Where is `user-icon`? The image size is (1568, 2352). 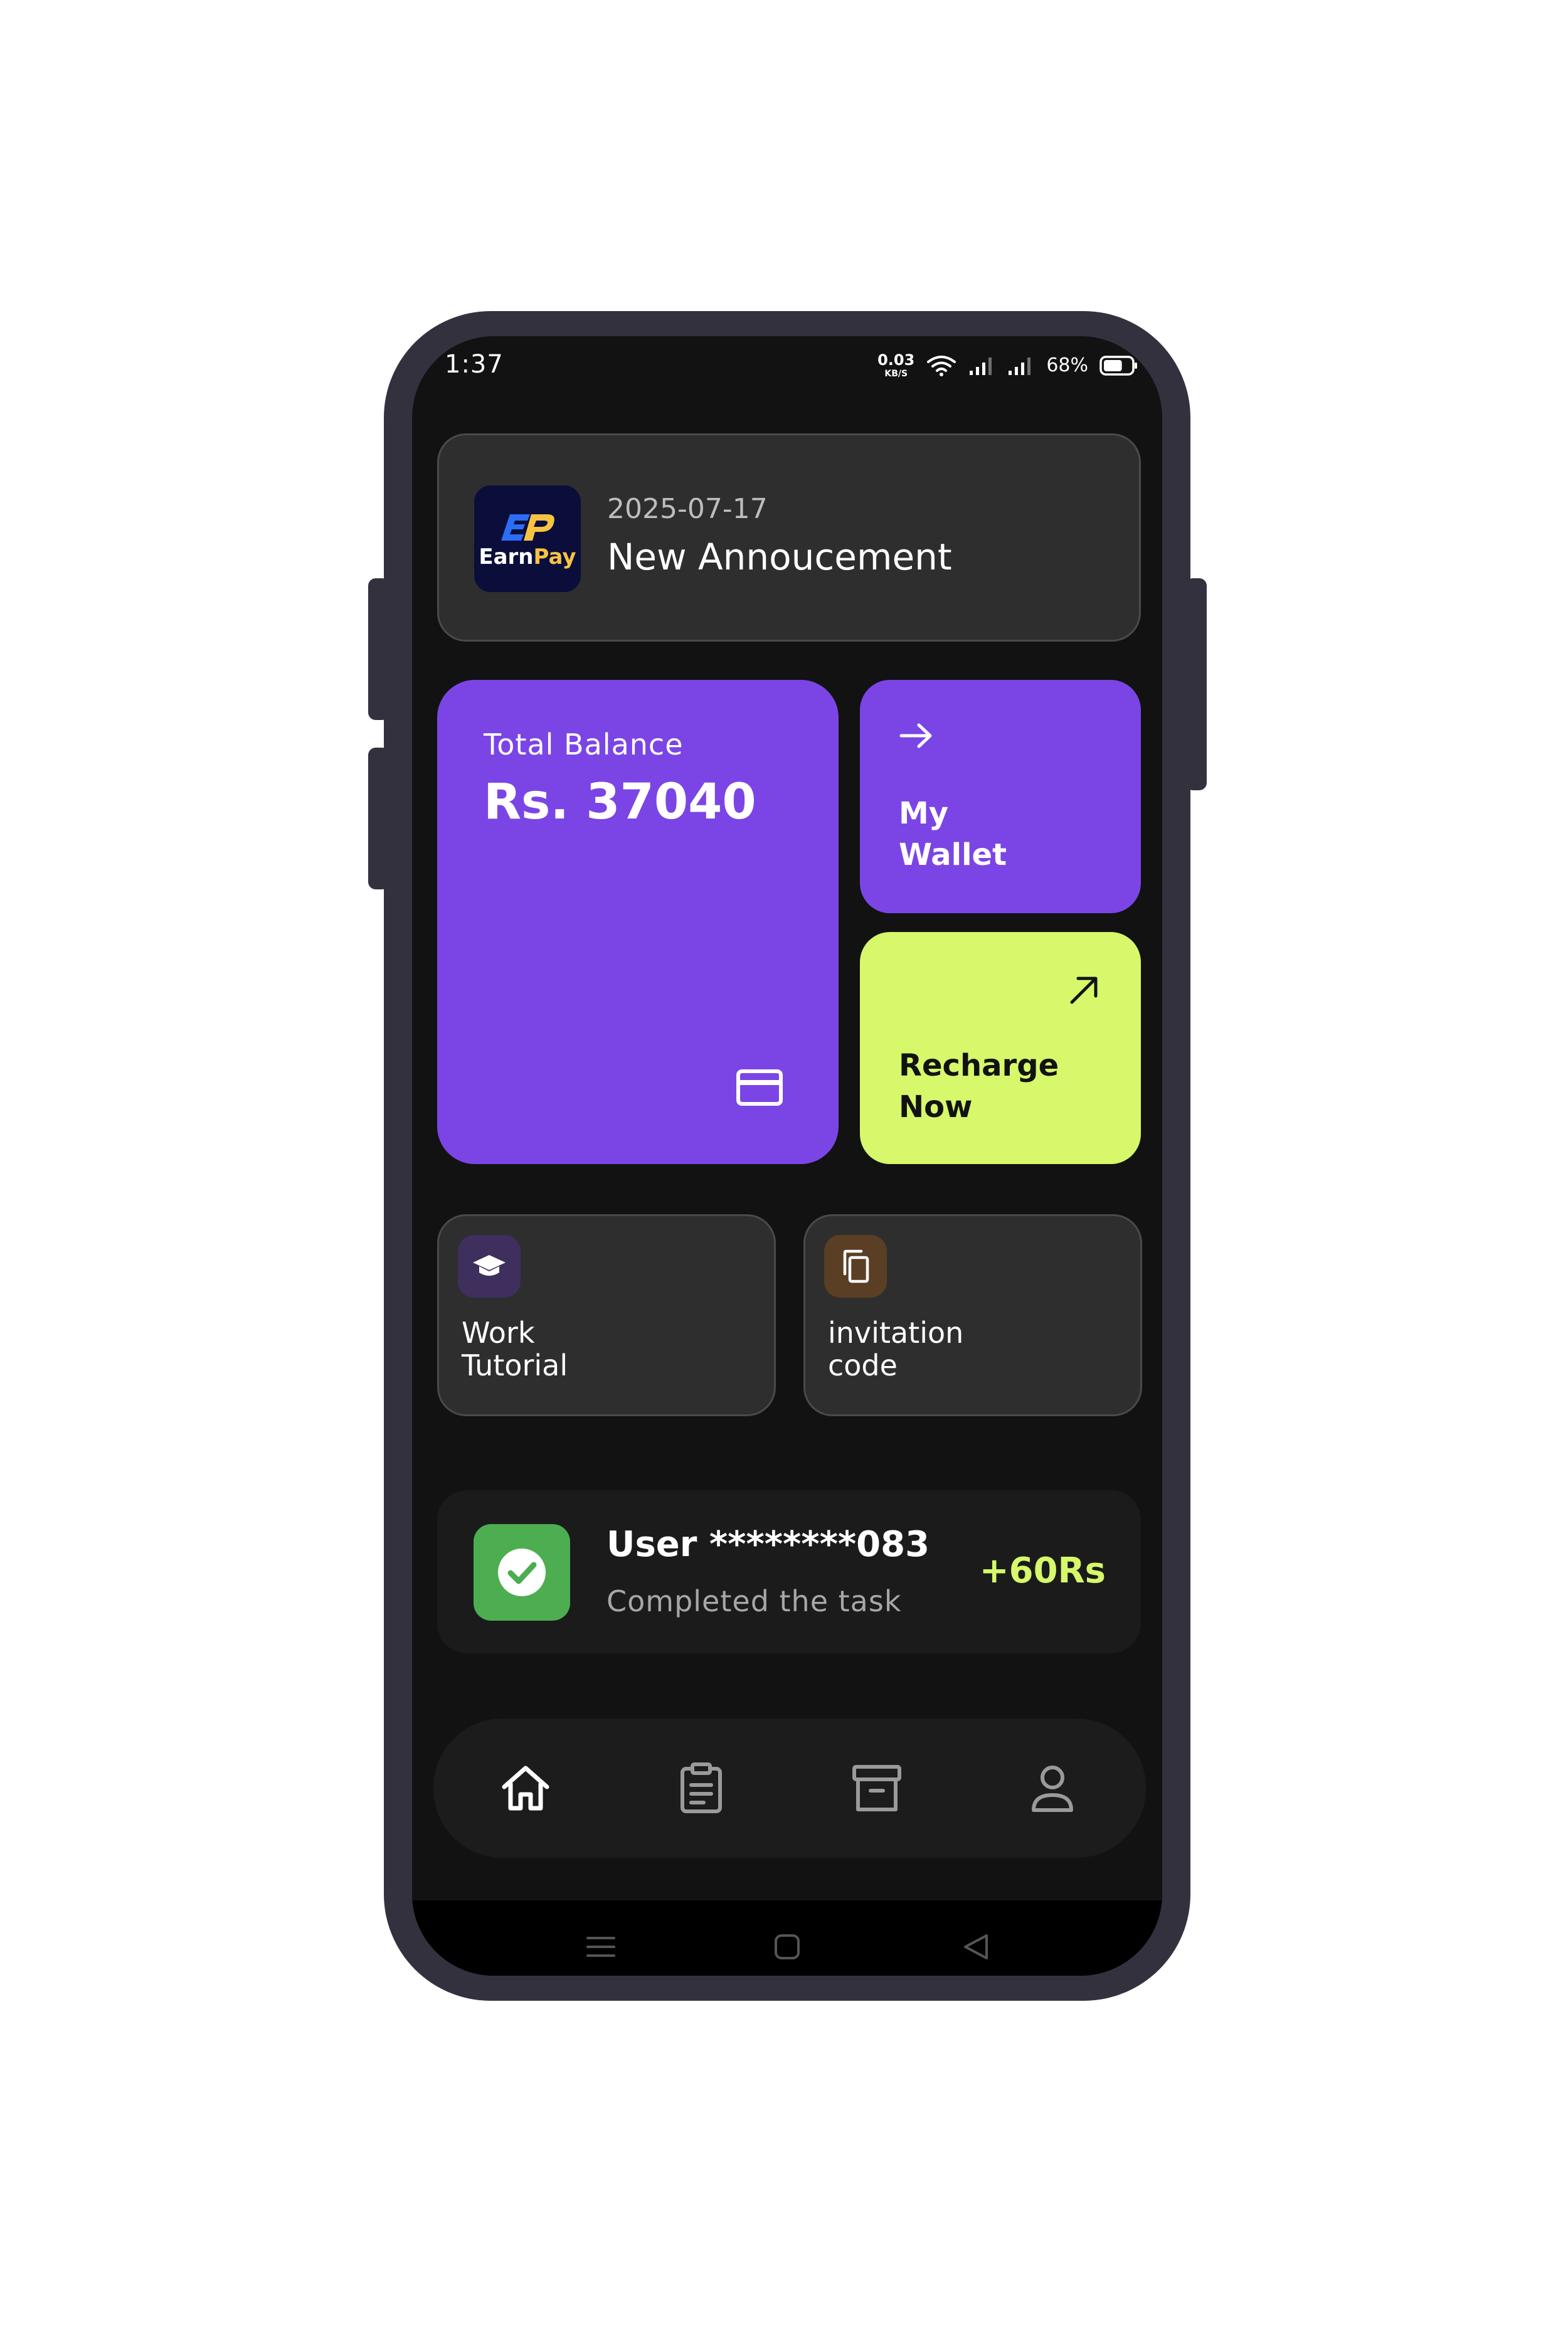
user-icon is located at coordinates (1052, 1789).